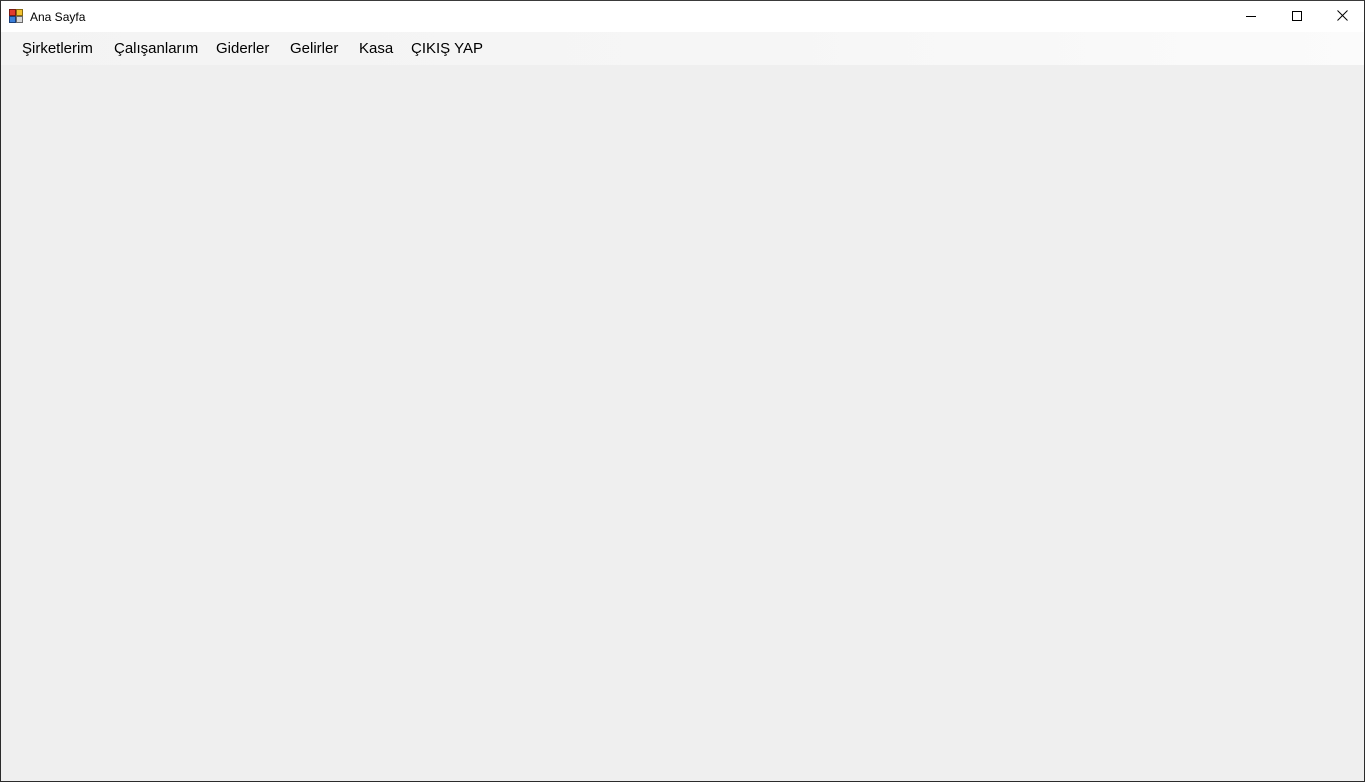  What do you see at coordinates (16, 16) in the screenshot?
I see `app-icon` at bounding box center [16, 16].